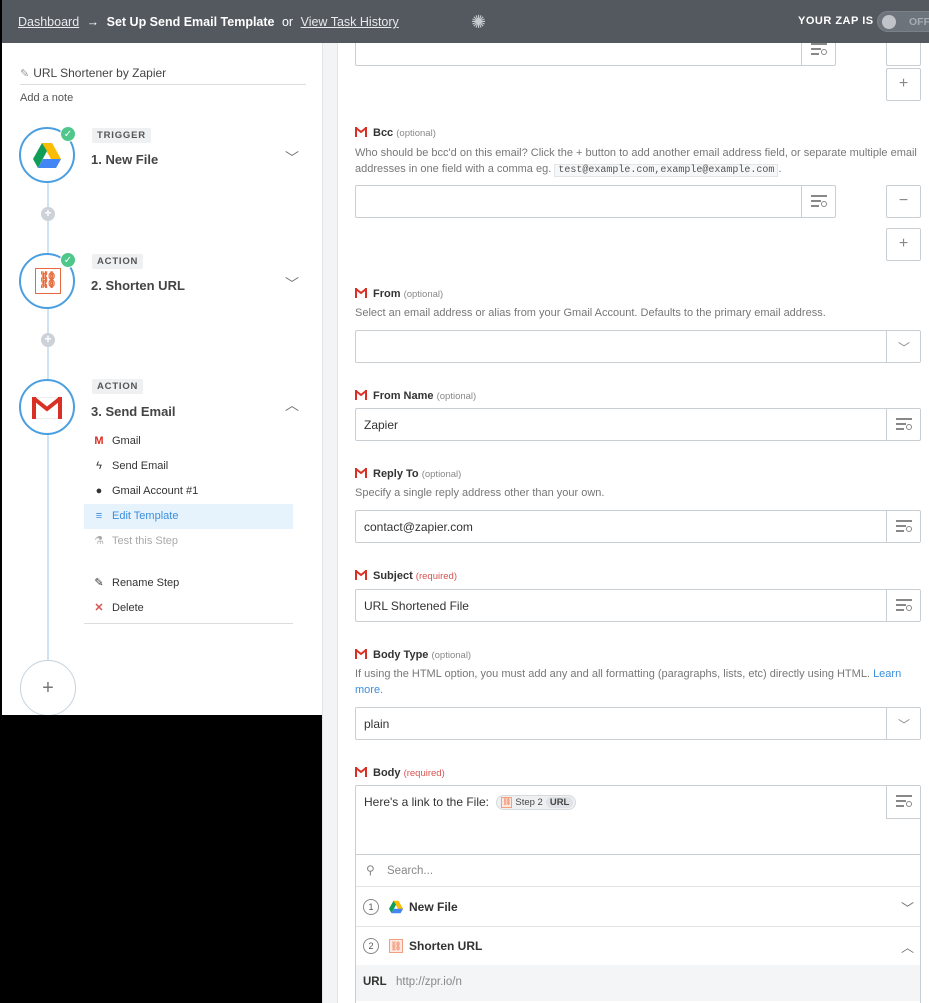 This screenshot has width=929, height=1003. I want to click on step-1-badge: TRIGGER, so click(121, 135).